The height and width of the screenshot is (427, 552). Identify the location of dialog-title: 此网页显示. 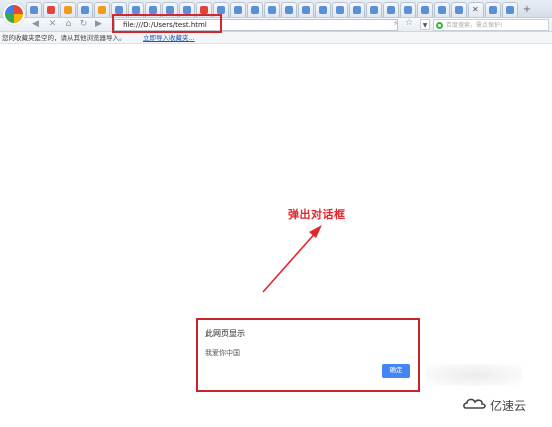
(225, 333).